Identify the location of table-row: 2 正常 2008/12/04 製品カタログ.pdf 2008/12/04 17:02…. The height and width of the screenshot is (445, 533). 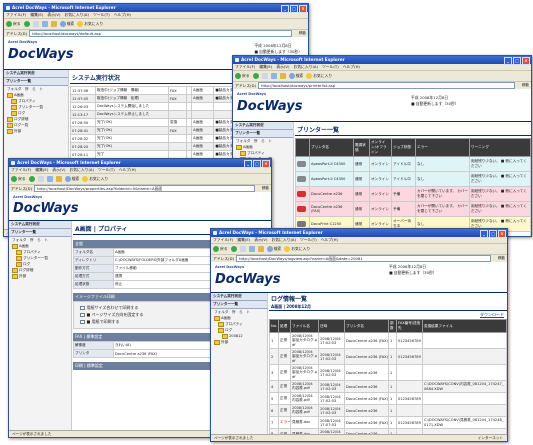
(388, 356).